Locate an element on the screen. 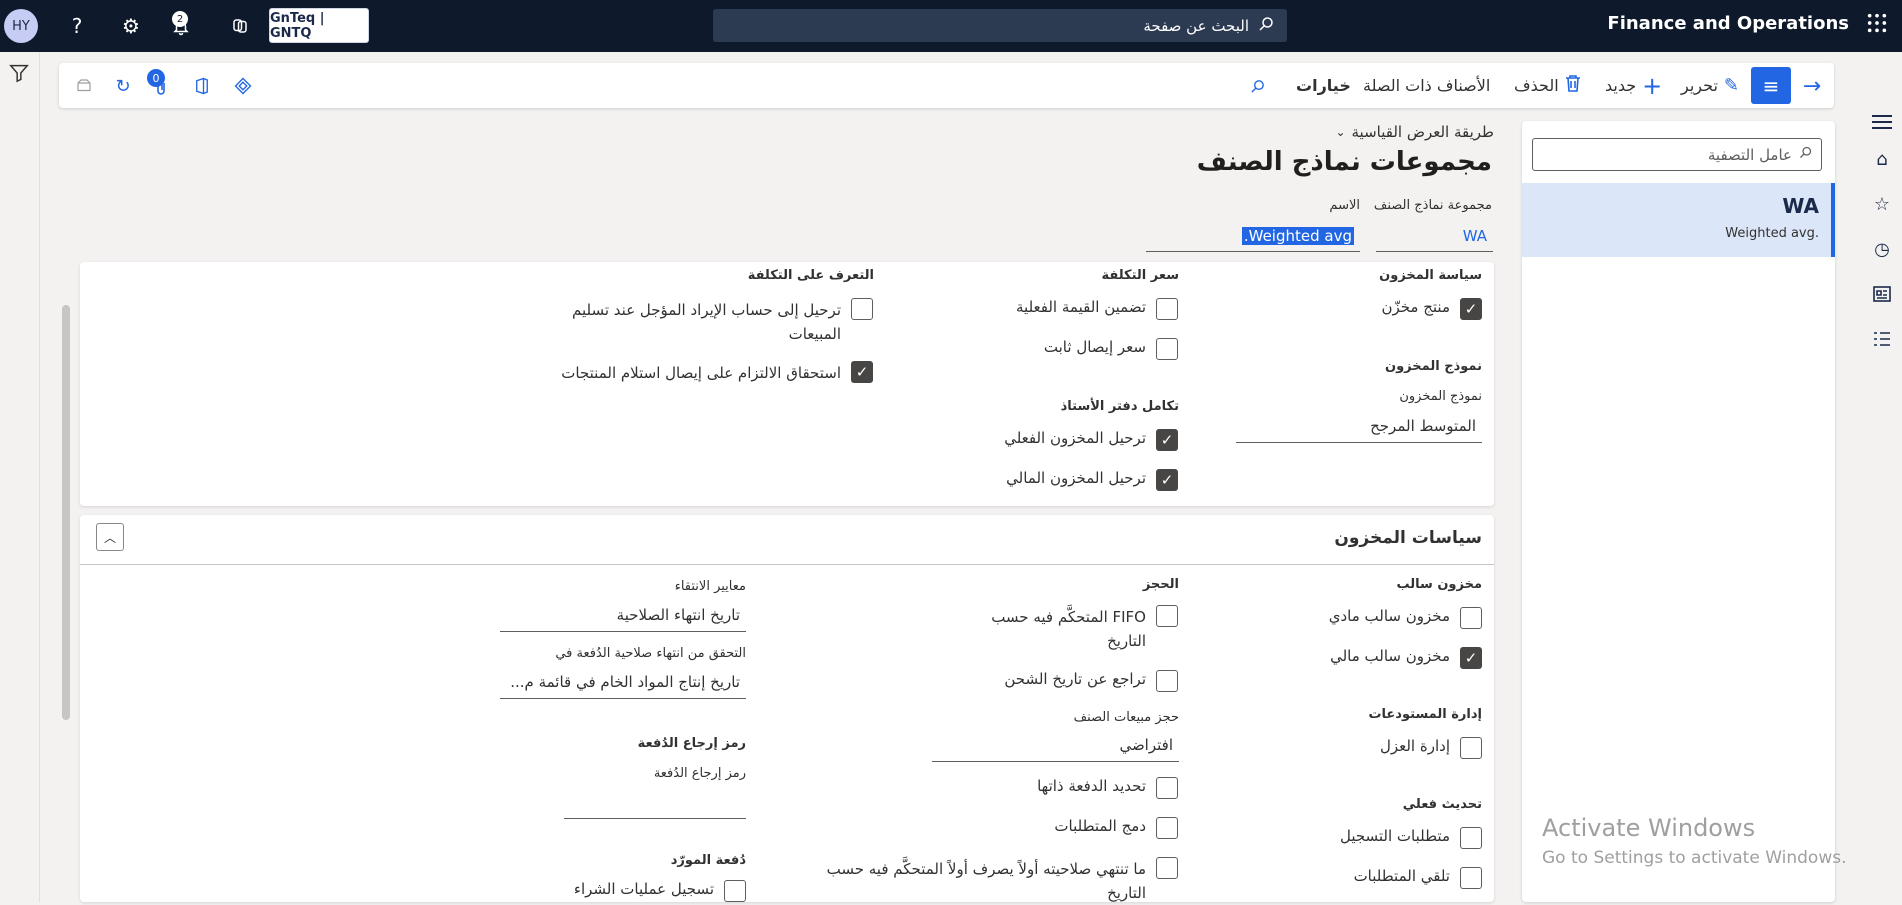 Image resolution: width=1902 pixels, height=905 pixels. neg-physical-row: مخزون سالب مادي is located at coordinates (1405, 618).